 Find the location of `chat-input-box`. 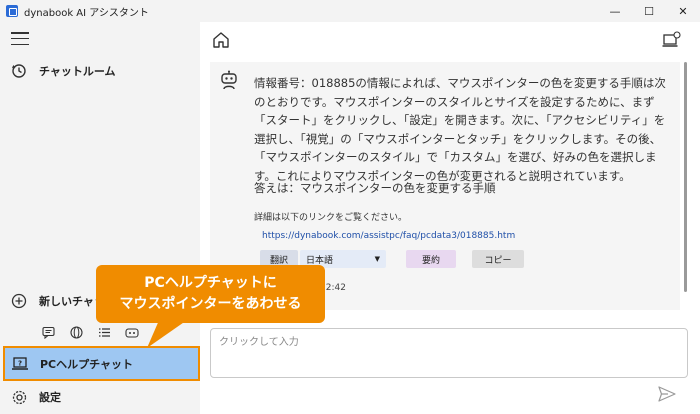

chat-input-box is located at coordinates (449, 353).